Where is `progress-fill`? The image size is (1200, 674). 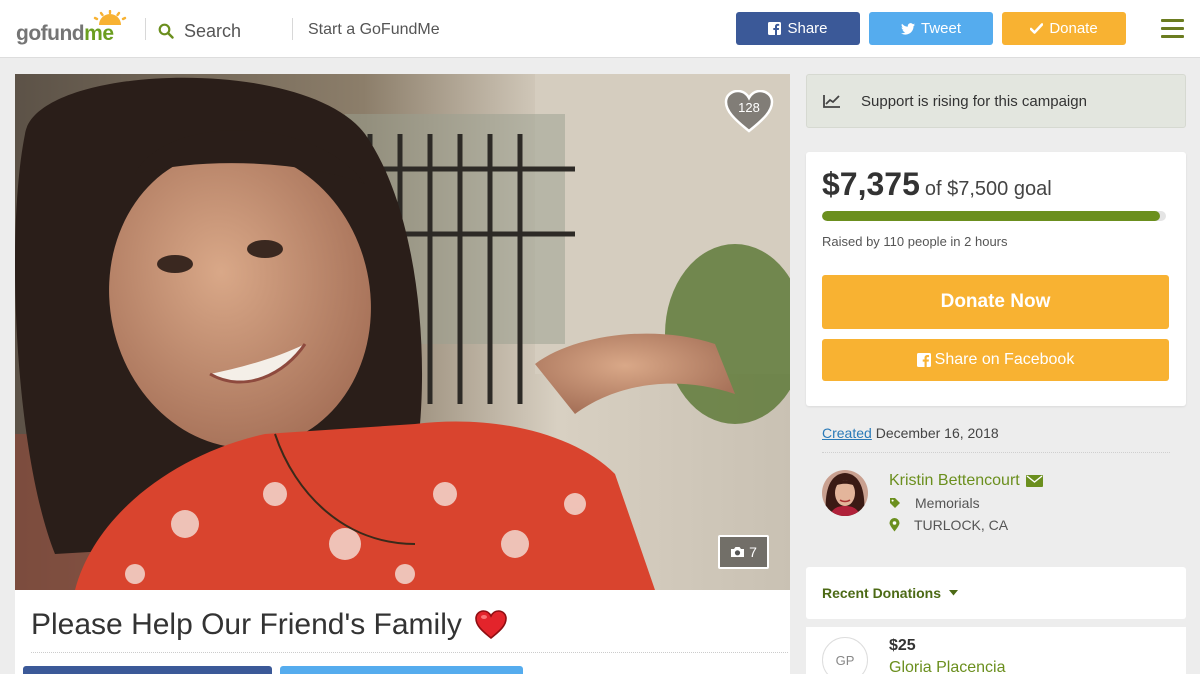 progress-fill is located at coordinates (991, 216).